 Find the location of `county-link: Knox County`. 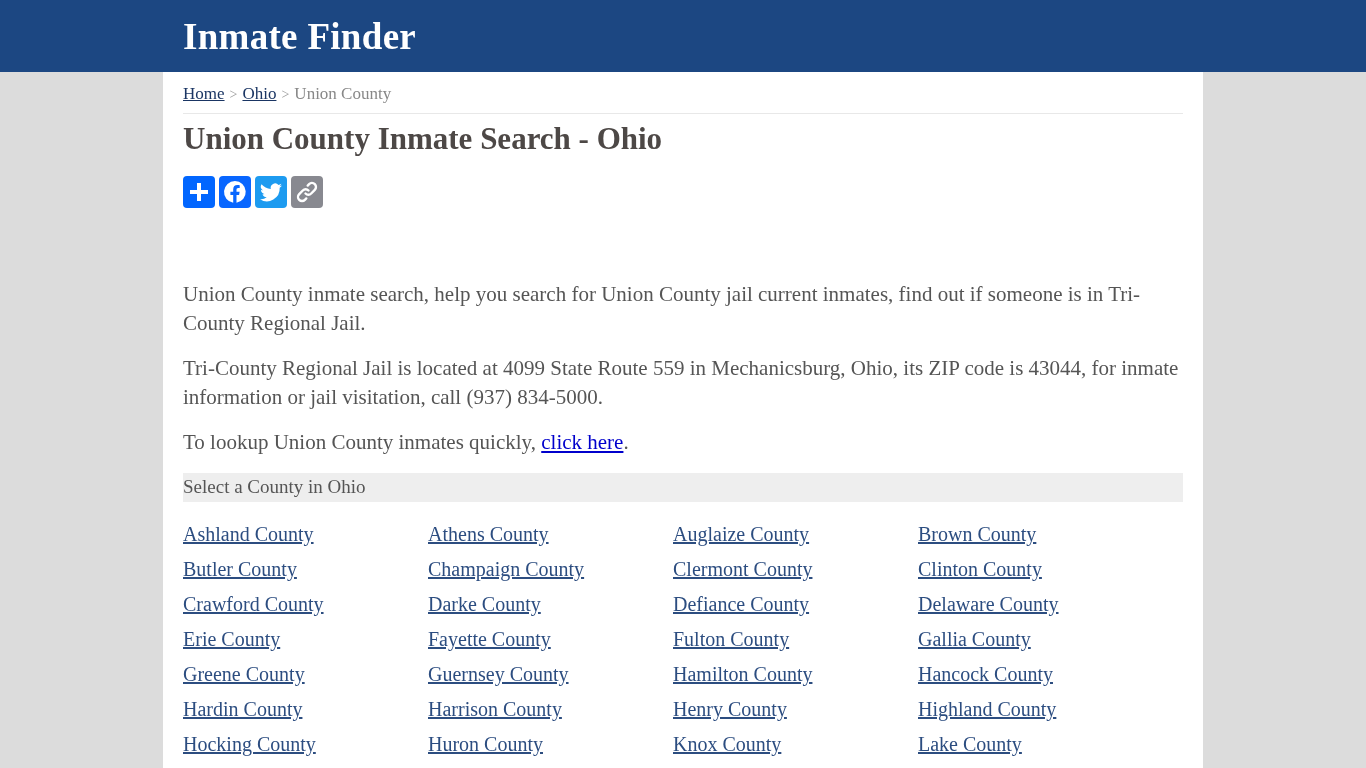

county-link: Knox County is located at coordinates (727, 744).